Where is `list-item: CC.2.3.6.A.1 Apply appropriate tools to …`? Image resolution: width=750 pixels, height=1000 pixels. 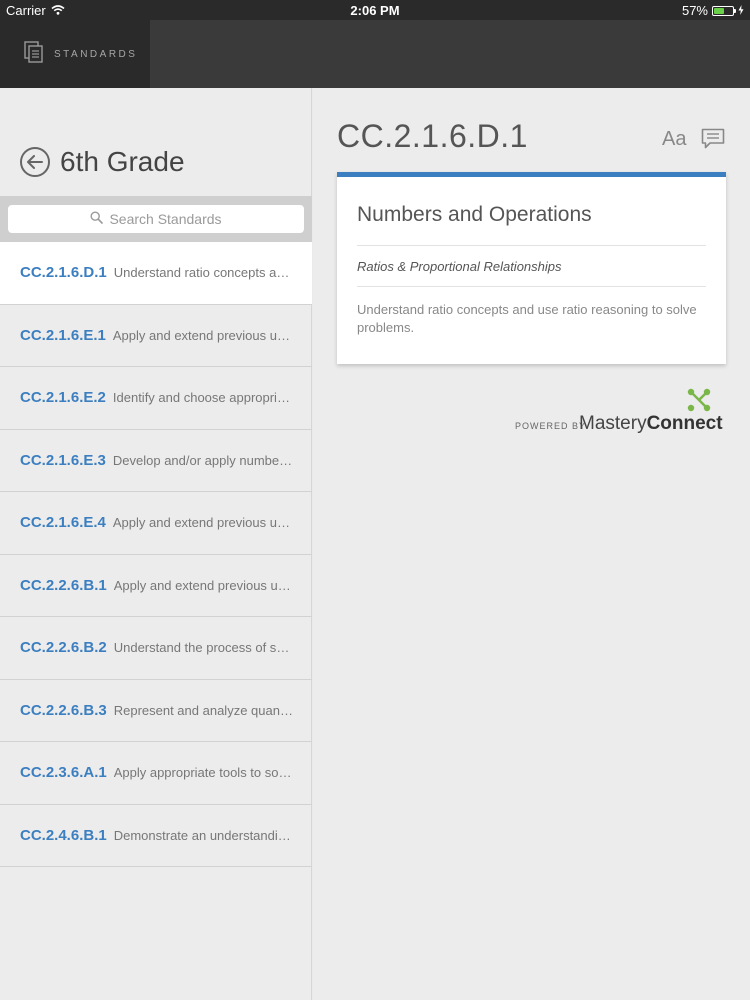
list-item: CC.2.3.6.A.1 Apply appropriate tools to … is located at coordinates (156, 773).